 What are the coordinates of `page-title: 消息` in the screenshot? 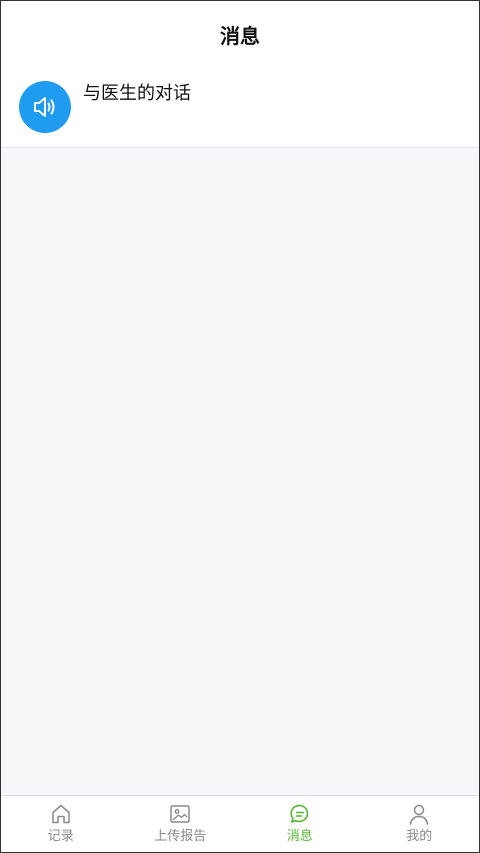 It's located at (240, 35).